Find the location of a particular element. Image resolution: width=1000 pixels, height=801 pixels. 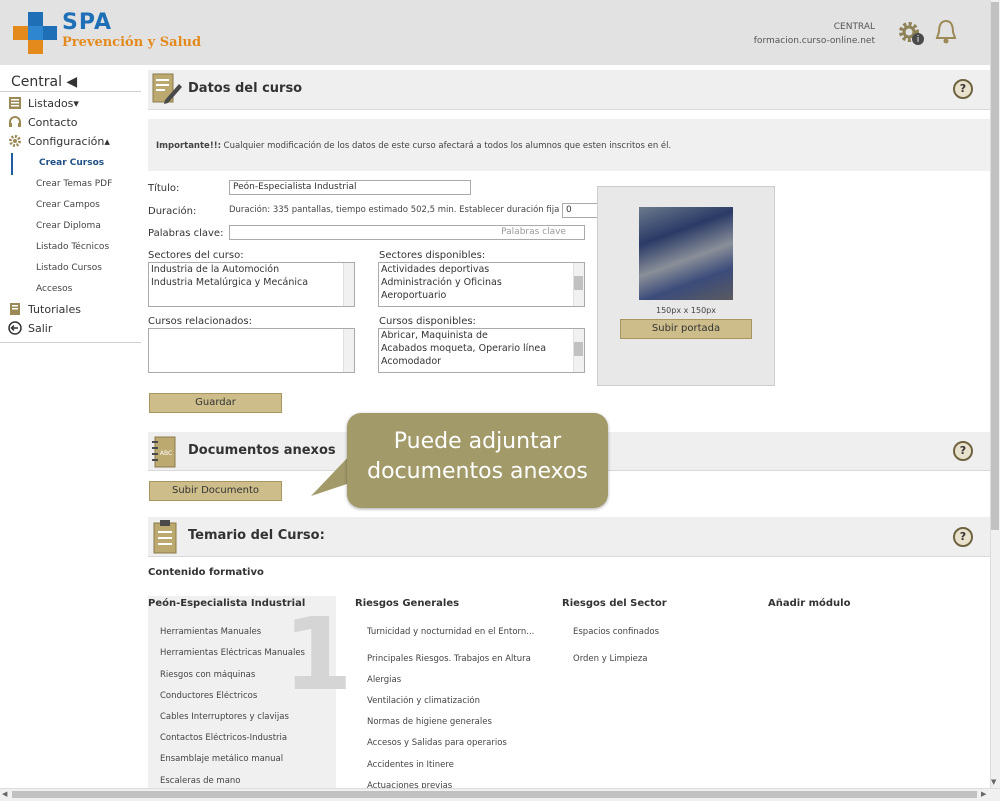

topic-item: Contactos Eléctricos-Industria is located at coordinates (223, 738).